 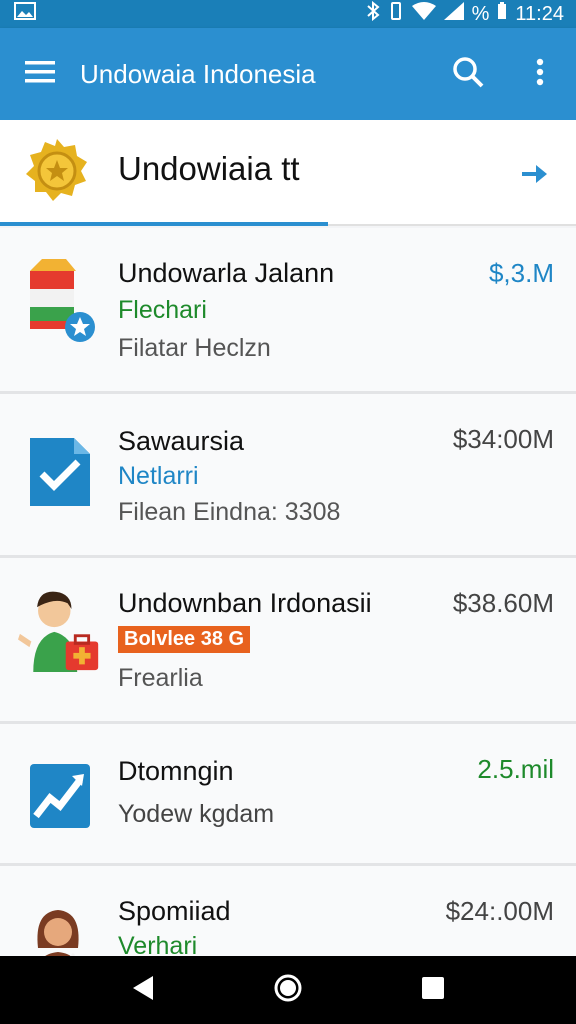 What do you see at coordinates (515, 769) in the screenshot?
I see `item-price: 2.5.mil` at bounding box center [515, 769].